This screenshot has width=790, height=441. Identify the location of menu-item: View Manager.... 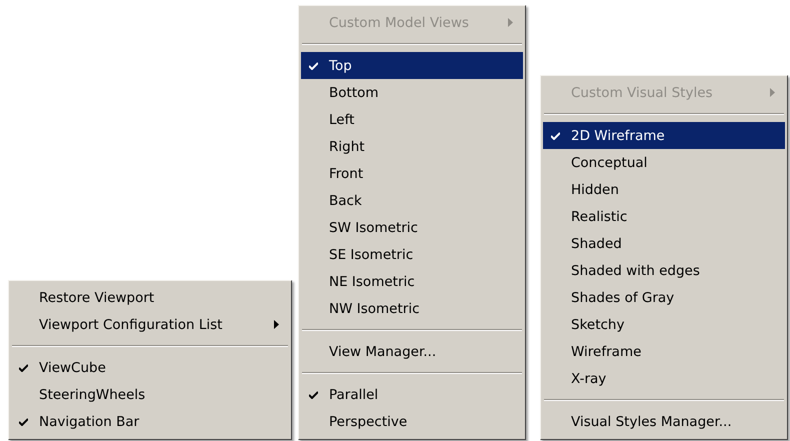
(412, 351).